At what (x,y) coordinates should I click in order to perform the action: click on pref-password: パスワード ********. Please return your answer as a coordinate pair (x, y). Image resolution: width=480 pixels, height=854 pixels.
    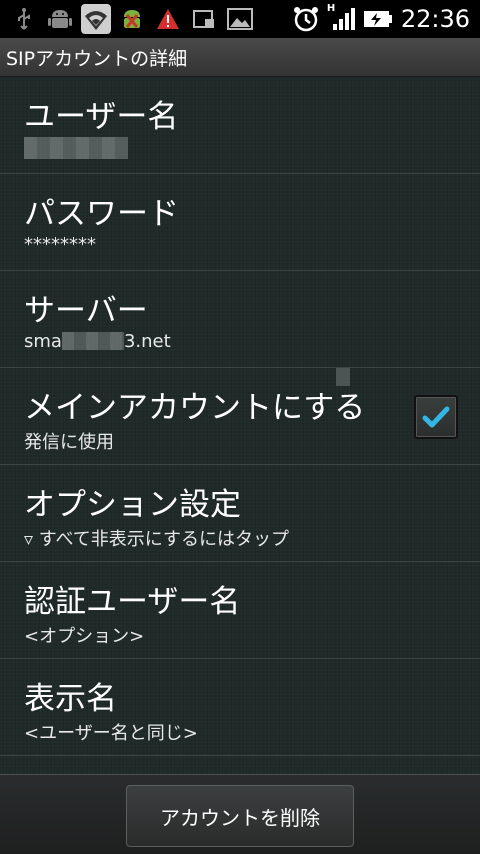
    Looking at the image, I should click on (240, 222).